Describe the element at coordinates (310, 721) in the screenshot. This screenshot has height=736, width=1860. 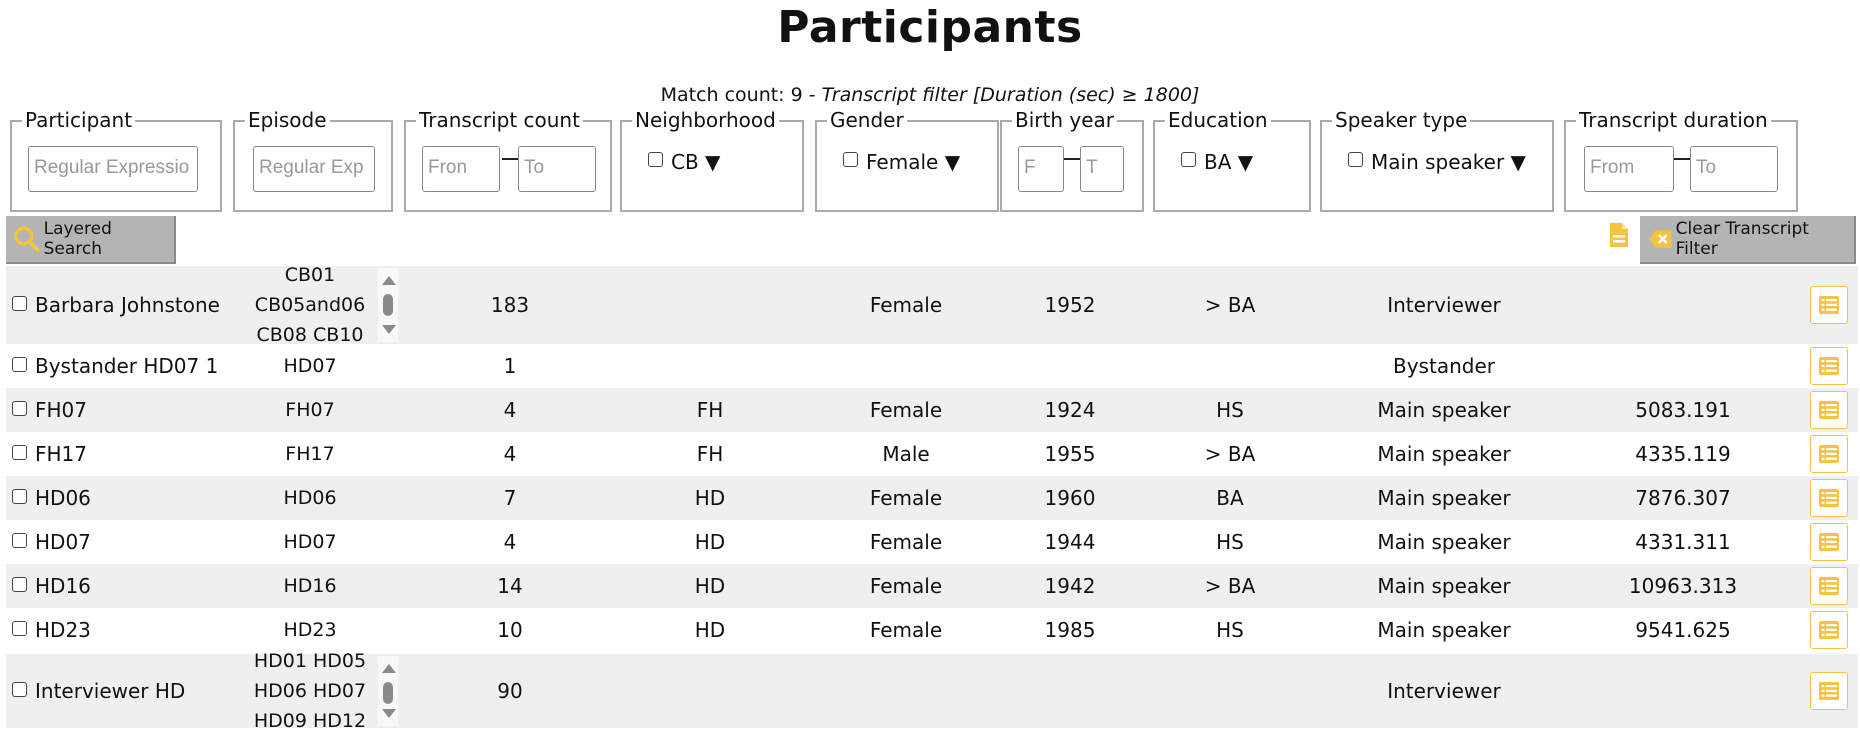
I see `episode-item: HD09 HD12` at that location.